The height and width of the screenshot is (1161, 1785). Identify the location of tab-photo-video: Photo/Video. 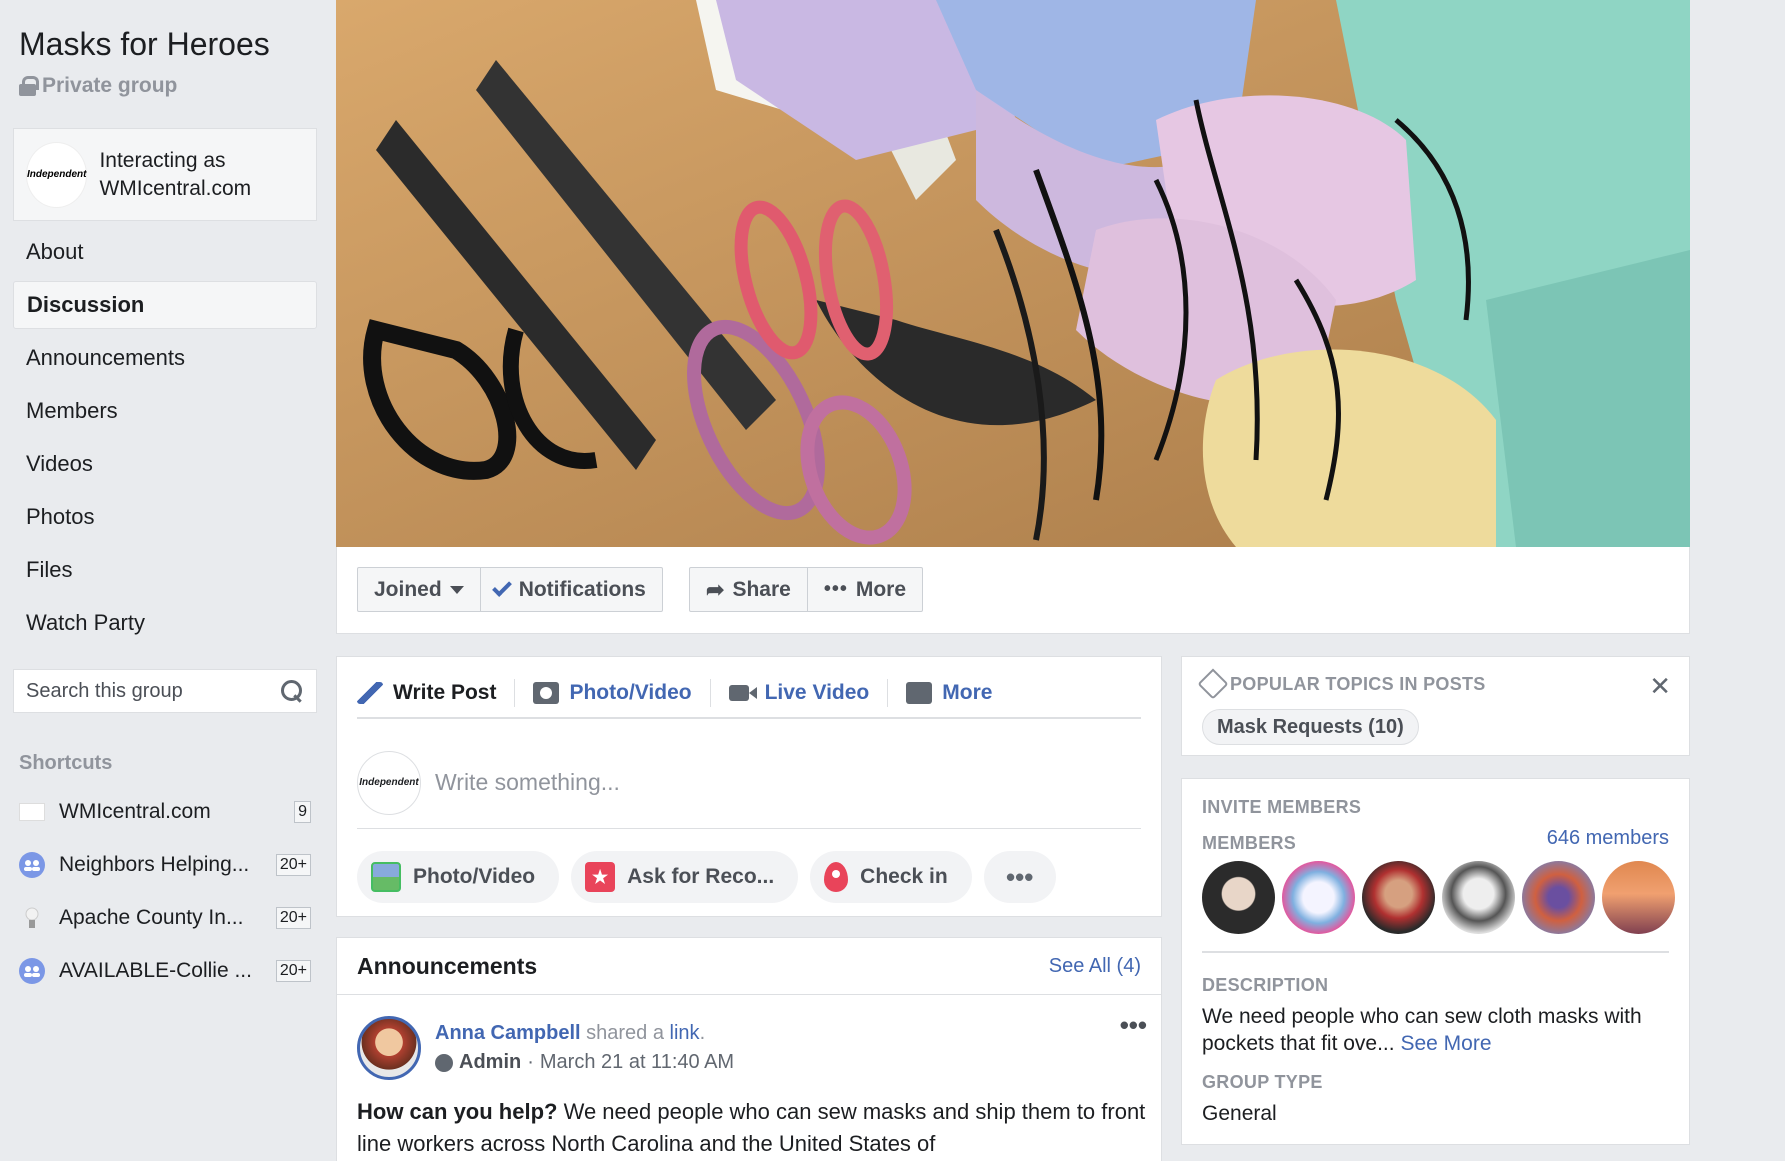
(622, 693).